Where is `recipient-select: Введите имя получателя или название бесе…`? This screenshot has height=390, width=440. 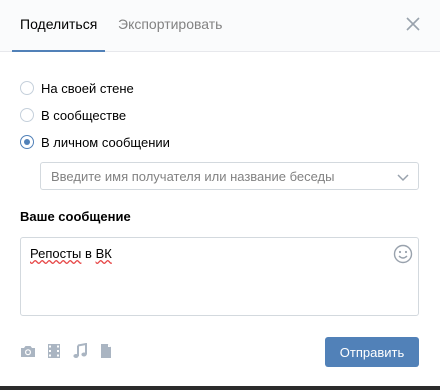
recipient-select: Введите имя получателя или название бесе… is located at coordinates (229, 176).